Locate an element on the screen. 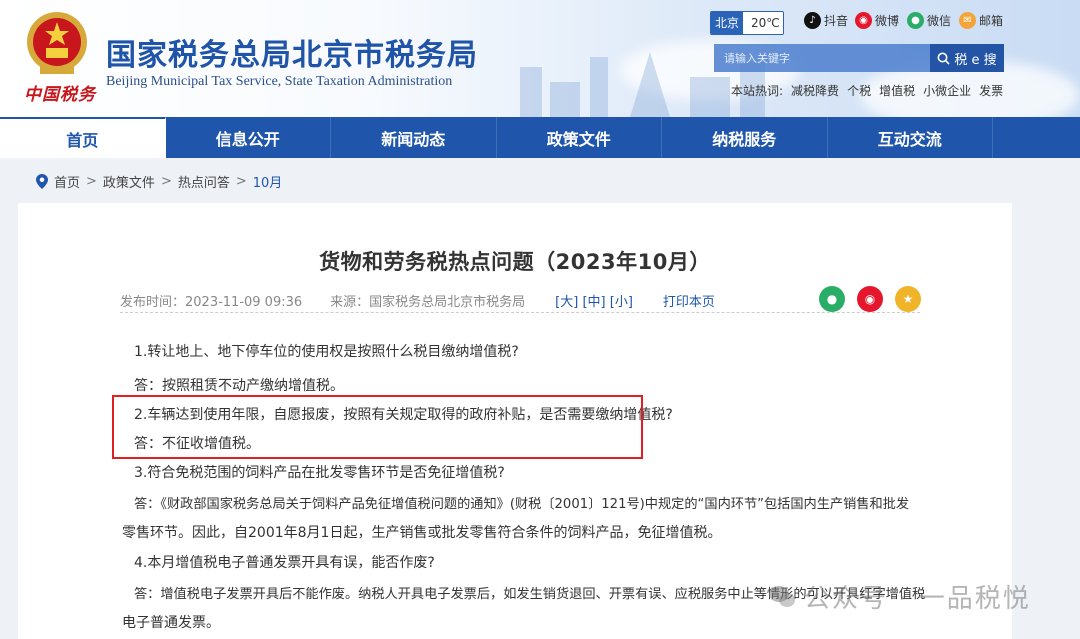  highlight-box is located at coordinates (377, 427).